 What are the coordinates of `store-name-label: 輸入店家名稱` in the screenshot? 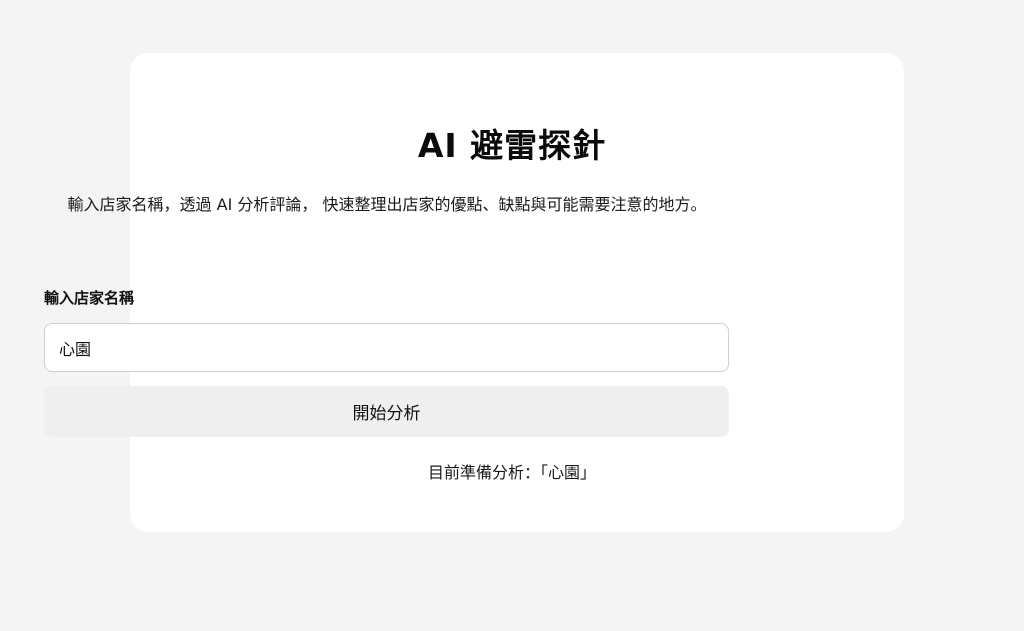 It's located at (89, 298).